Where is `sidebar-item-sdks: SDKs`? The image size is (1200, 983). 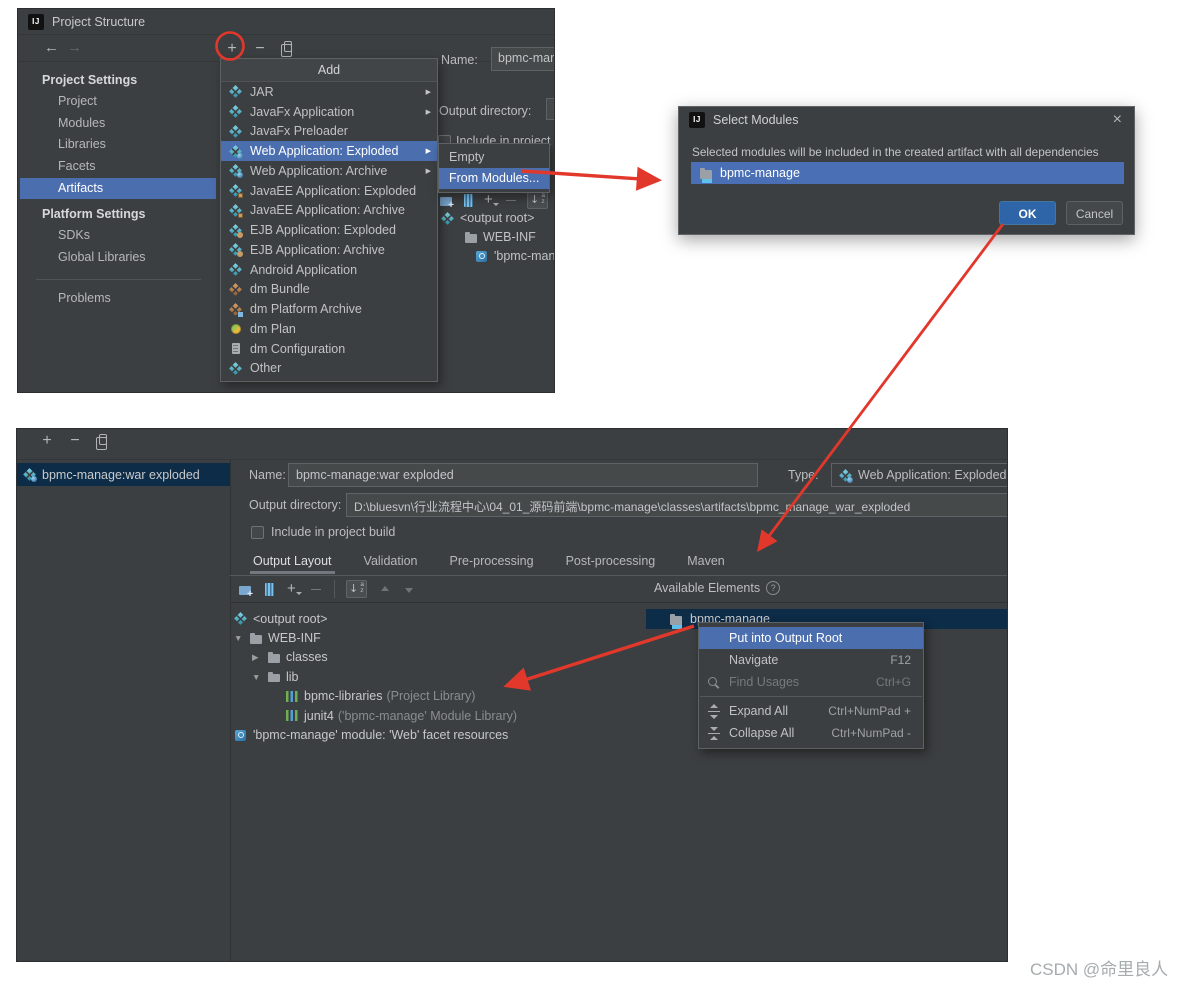 sidebar-item-sdks: SDKs is located at coordinates (118, 236).